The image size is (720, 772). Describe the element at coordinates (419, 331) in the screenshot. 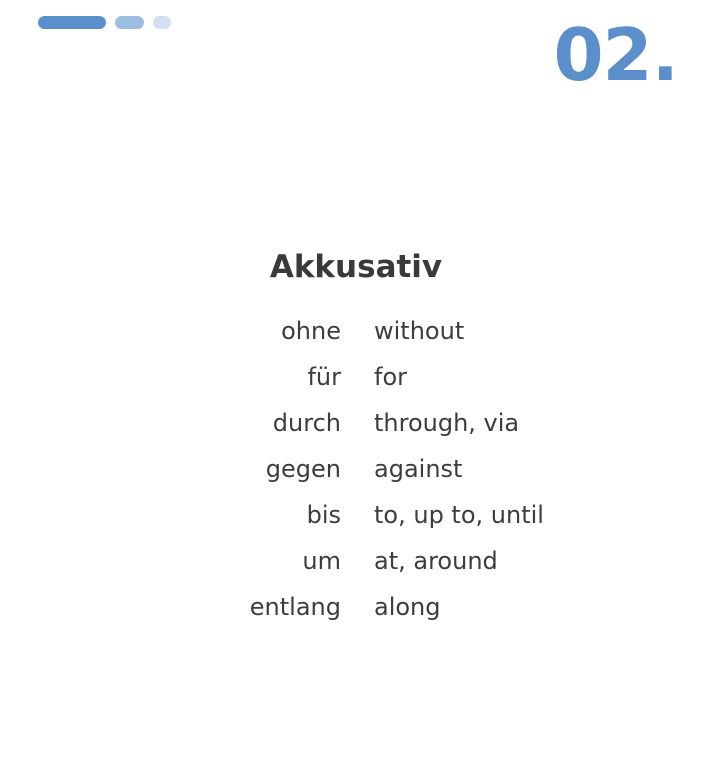

I see `english-translation: without` at that location.